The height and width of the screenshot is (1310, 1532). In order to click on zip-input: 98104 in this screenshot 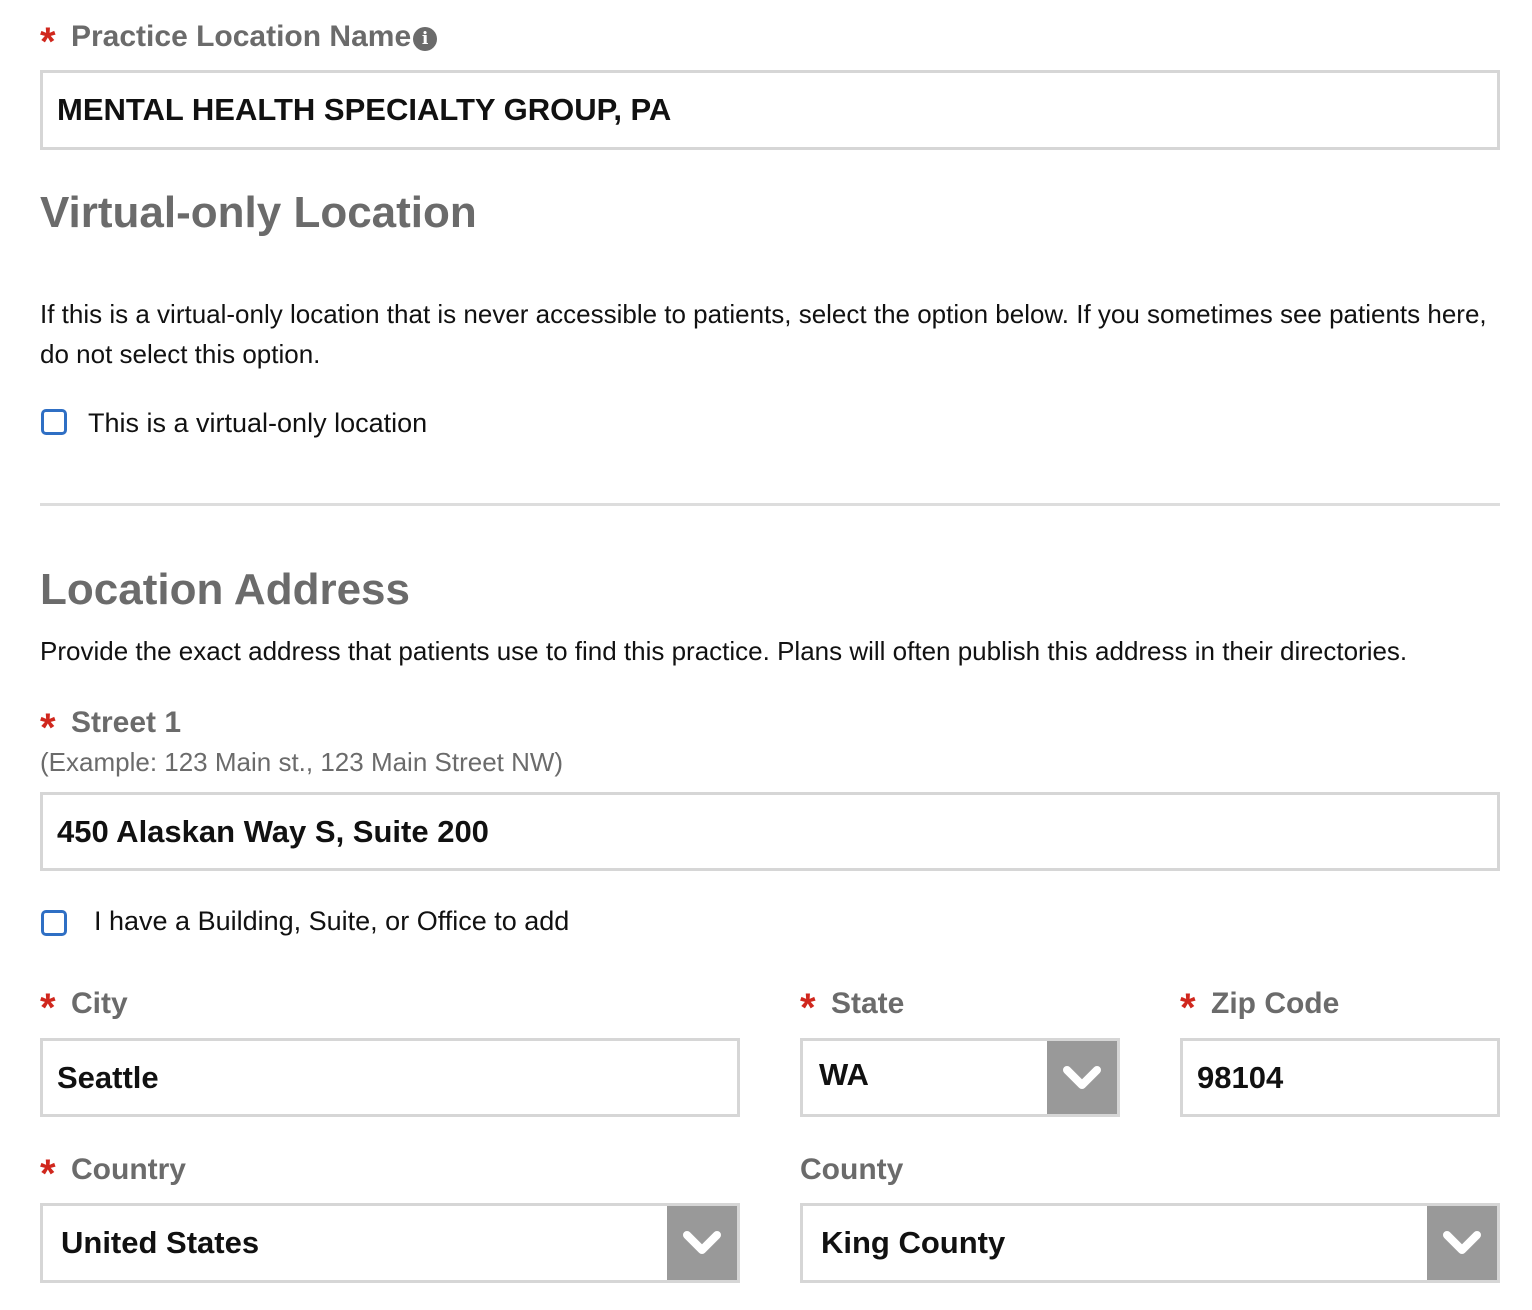, I will do `click(1340, 1077)`.